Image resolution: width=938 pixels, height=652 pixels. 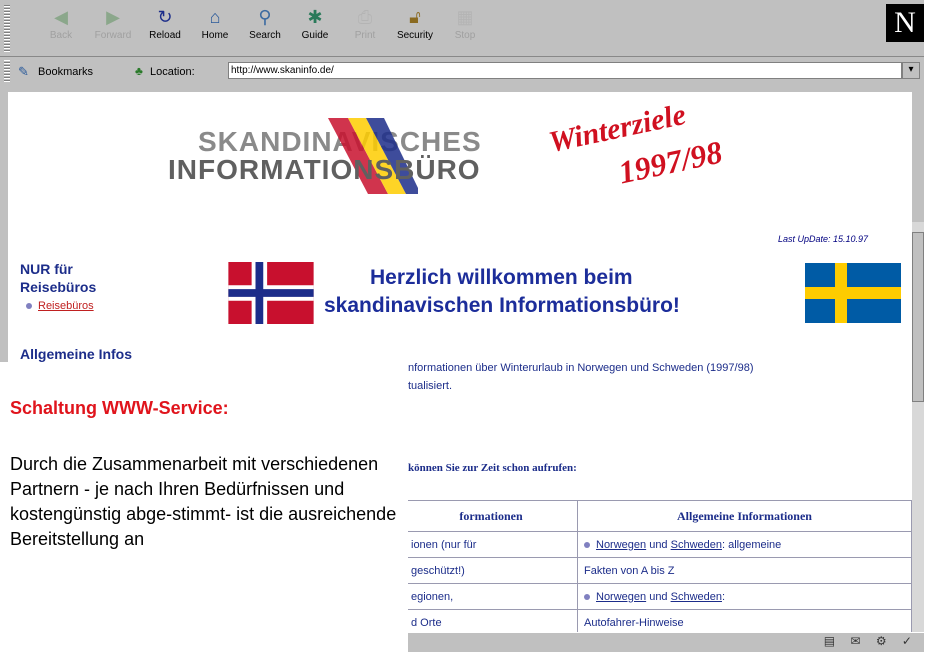 I want to click on search-label: Search, so click(x=265, y=35).